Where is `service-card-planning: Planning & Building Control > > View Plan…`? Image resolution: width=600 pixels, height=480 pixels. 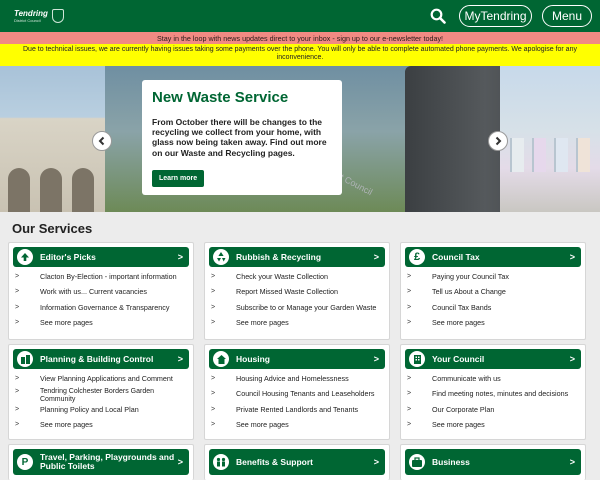 service-card-planning: Planning & Building Control > > View Plan… is located at coordinates (101, 392).